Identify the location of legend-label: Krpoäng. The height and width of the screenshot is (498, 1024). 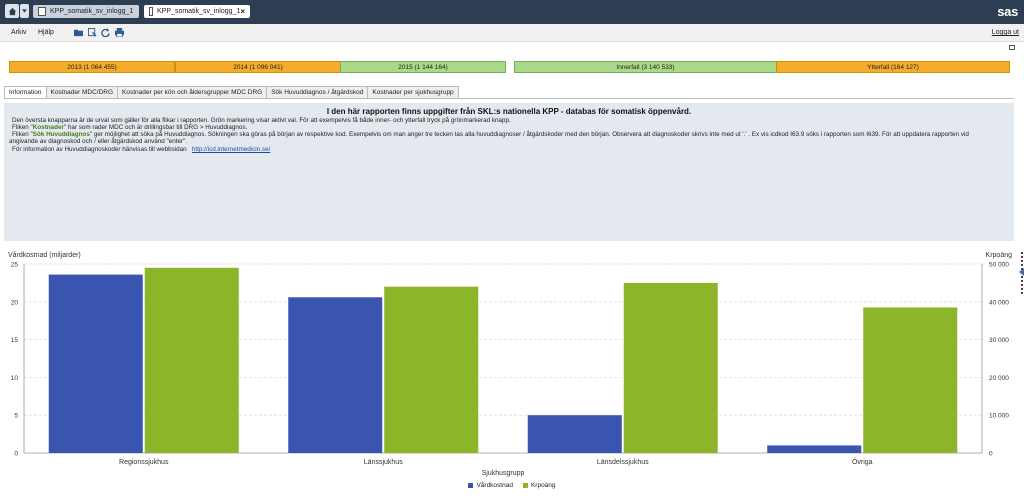
(543, 485).